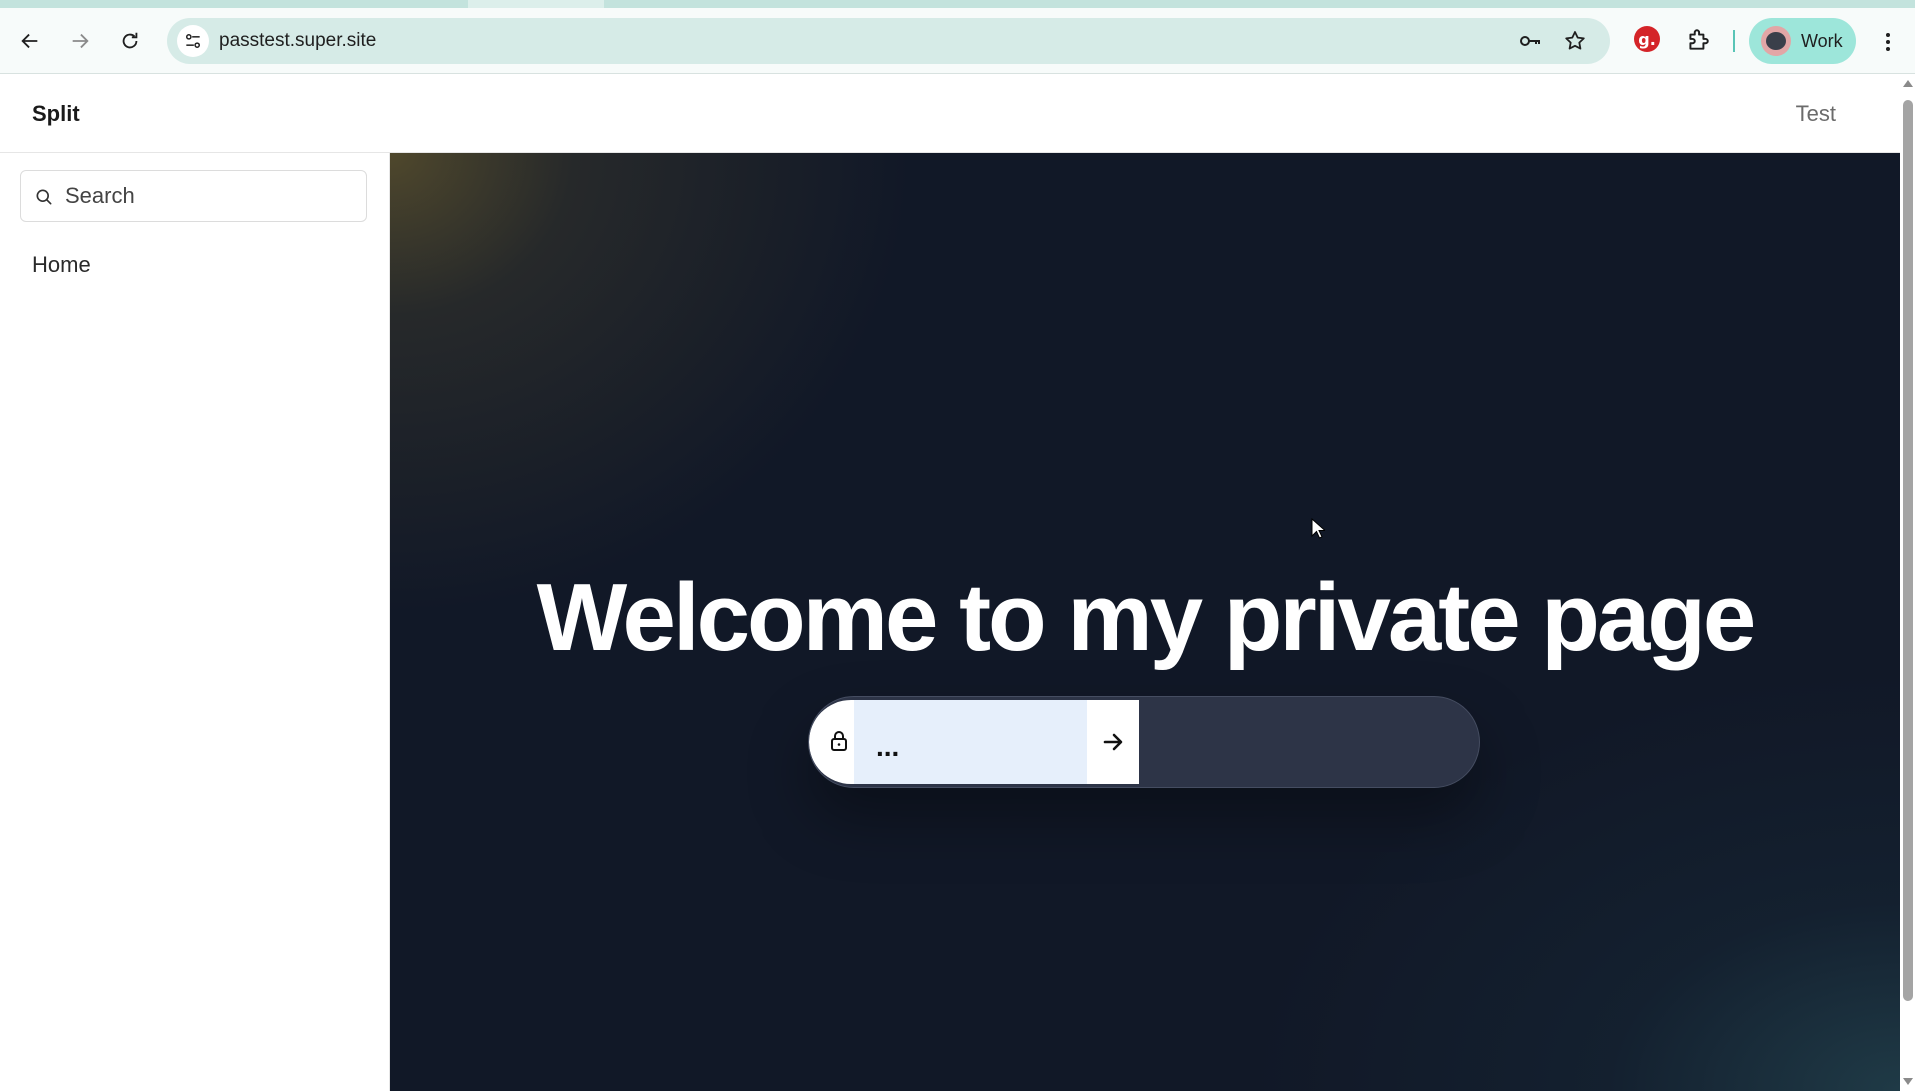 The height and width of the screenshot is (1091, 1915). I want to click on scroll-up-arrow-icon, so click(1908, 83).